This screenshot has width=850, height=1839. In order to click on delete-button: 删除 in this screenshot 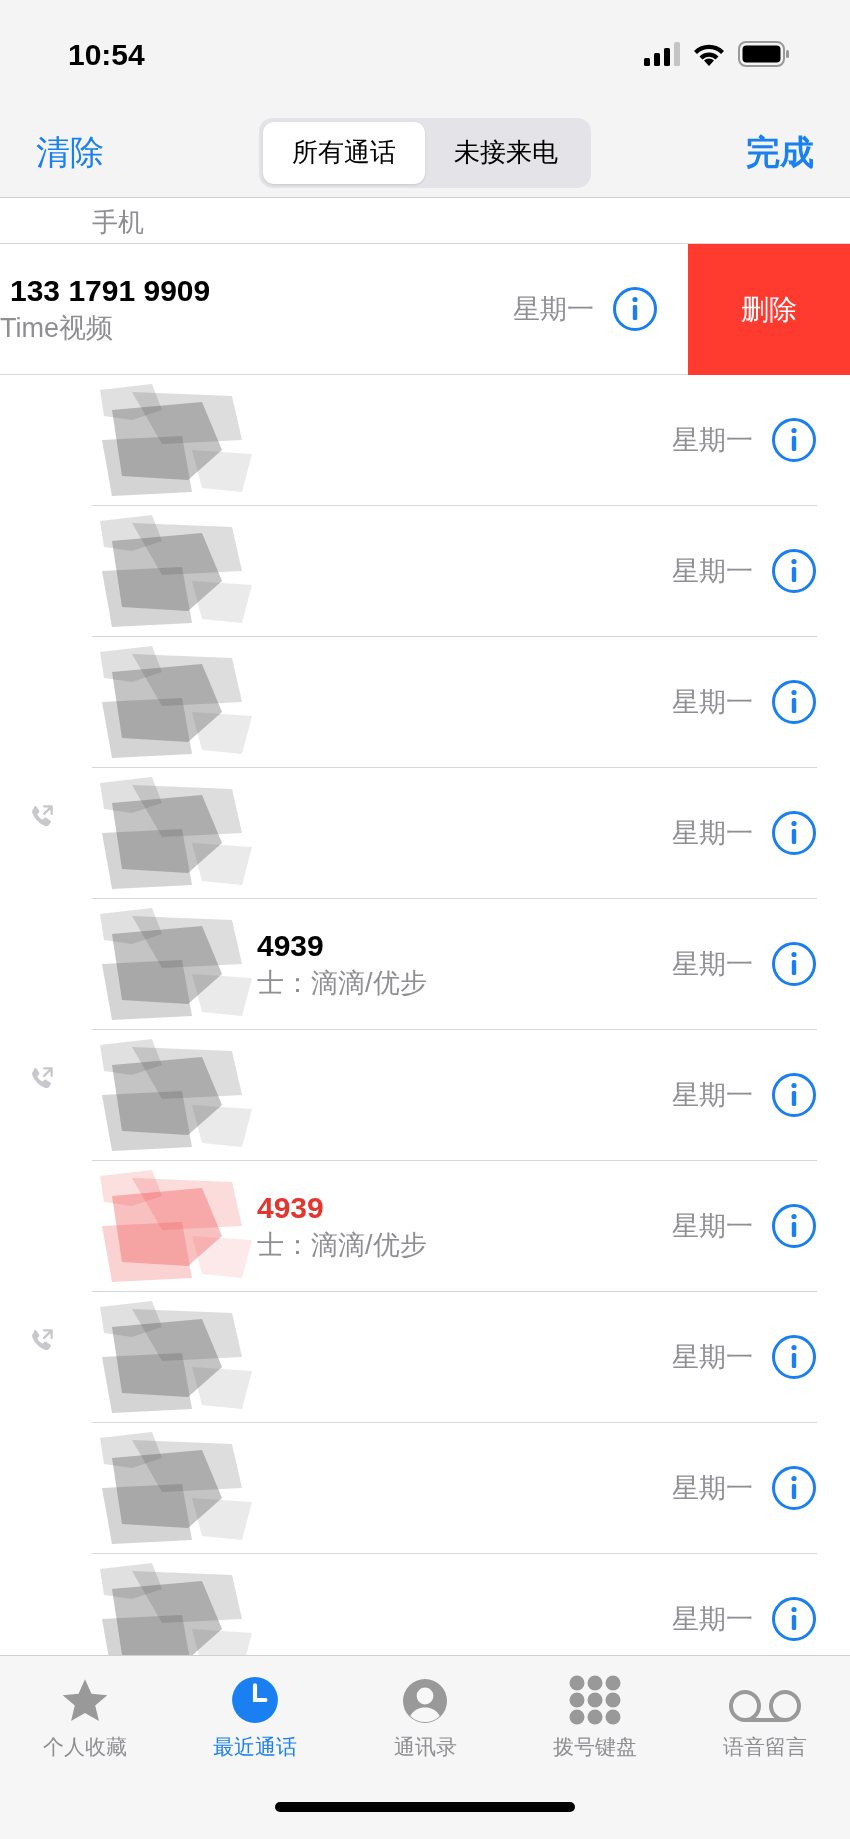, I will do `click(769, 309)`.